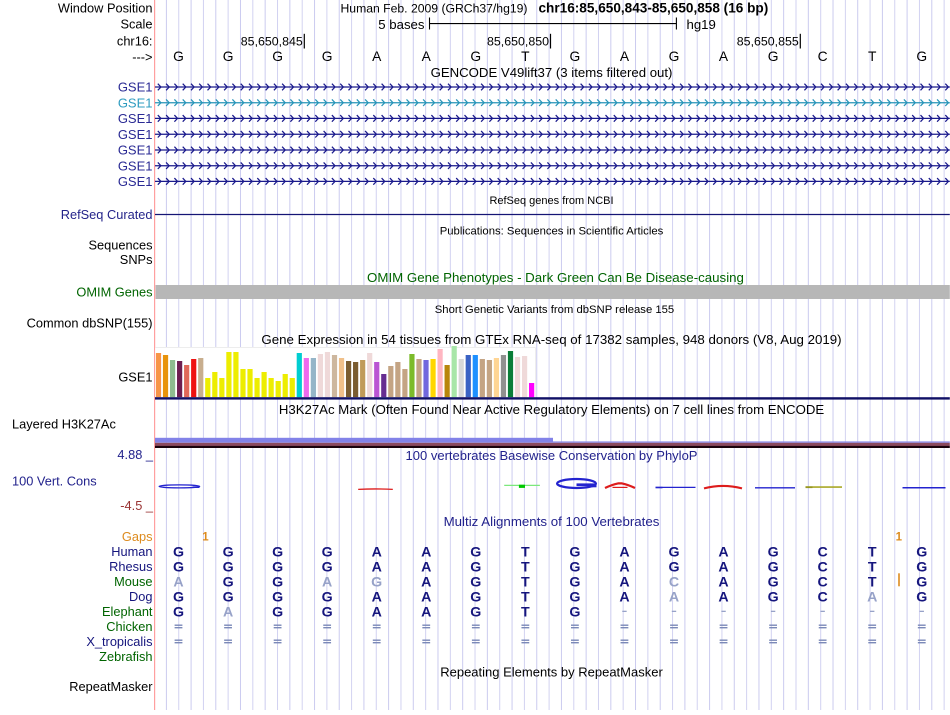  I want to click on svg-text: Human, so click(131, 551).